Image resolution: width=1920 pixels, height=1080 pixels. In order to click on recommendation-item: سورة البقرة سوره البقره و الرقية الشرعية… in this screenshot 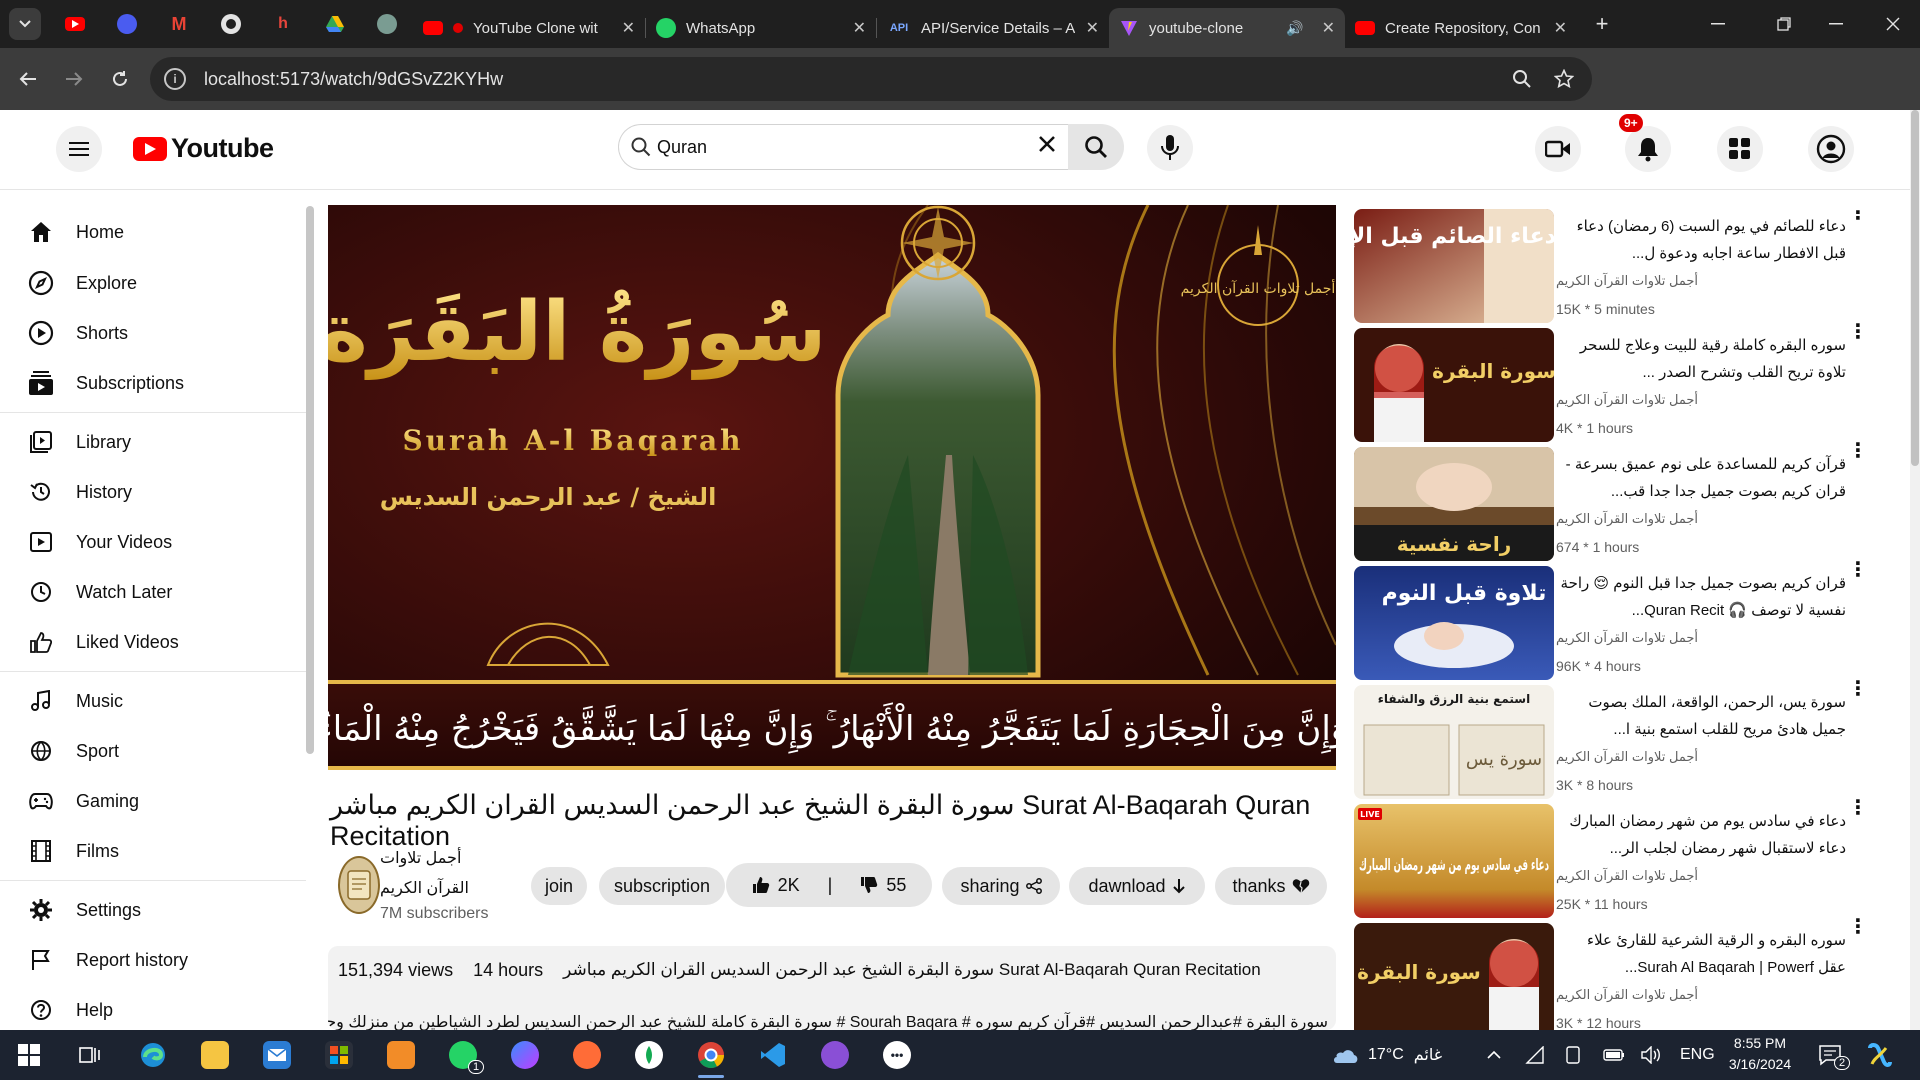, I will do `click(1609, 973)`.